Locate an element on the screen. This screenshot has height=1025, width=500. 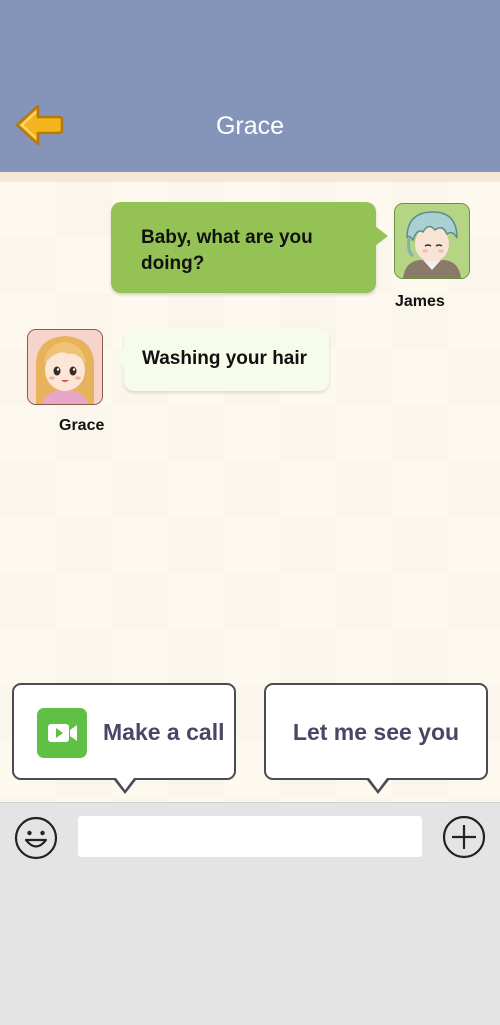
message-input is located at coordinates (250, 836).